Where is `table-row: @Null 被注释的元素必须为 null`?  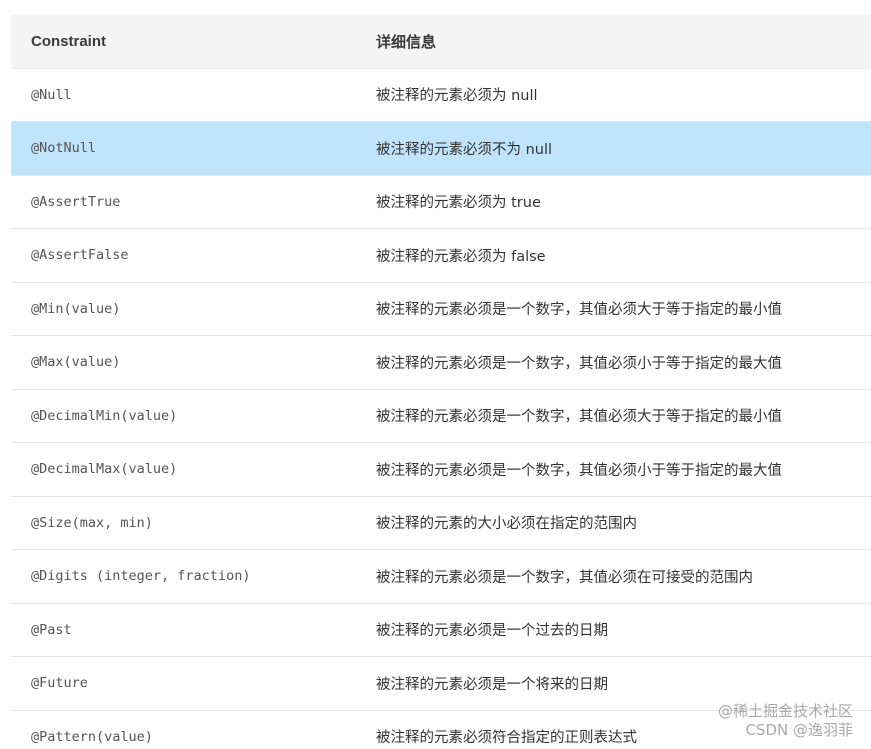
table-row: @Null 被注释的元素必须为 null is located at coordinates (441, 95).